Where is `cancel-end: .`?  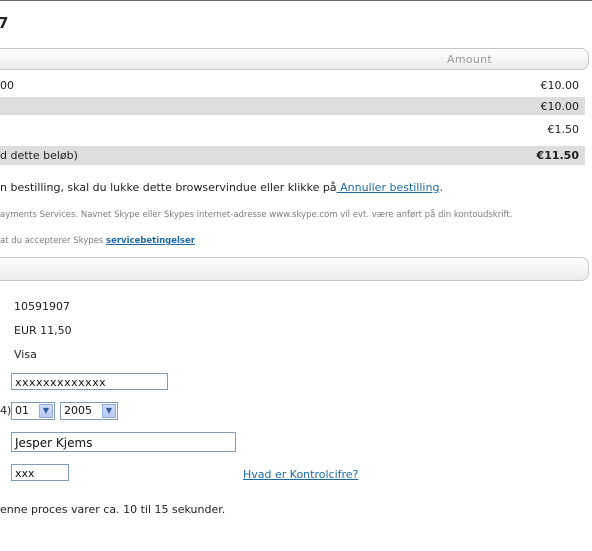 cancel-end: . is located at coordinates (441, 187).